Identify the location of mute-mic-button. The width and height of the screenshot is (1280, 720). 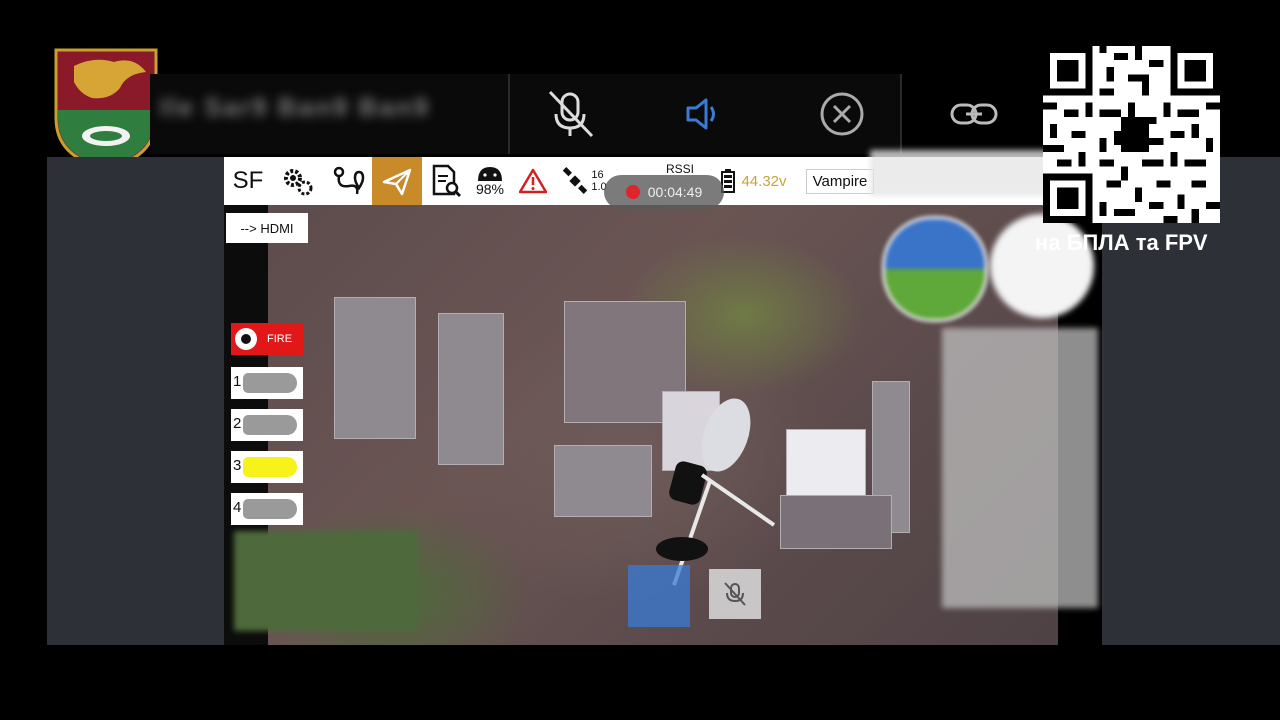
(570, 114).